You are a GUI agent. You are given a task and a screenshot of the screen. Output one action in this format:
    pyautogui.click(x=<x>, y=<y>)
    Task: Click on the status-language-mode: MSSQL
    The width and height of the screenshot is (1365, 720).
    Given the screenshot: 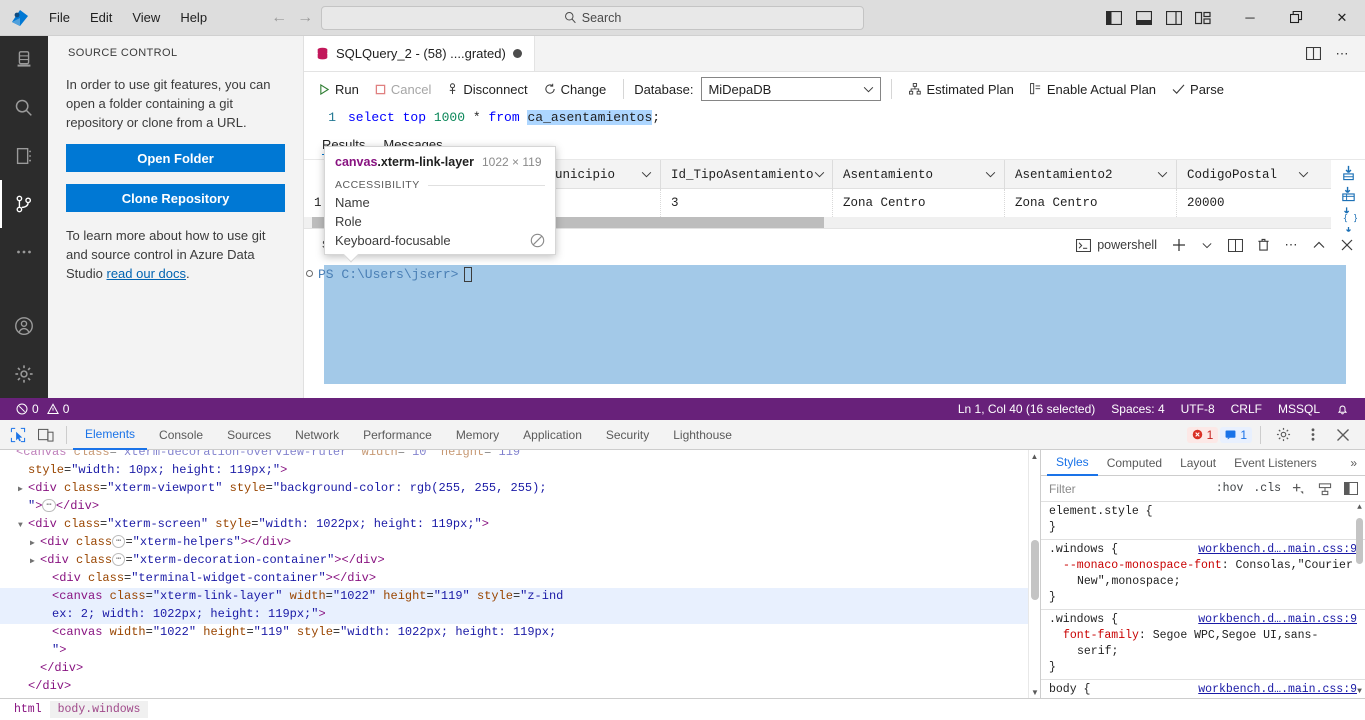 What is the action you would take?
    pyautogui.click(x=1299, y=409)
    